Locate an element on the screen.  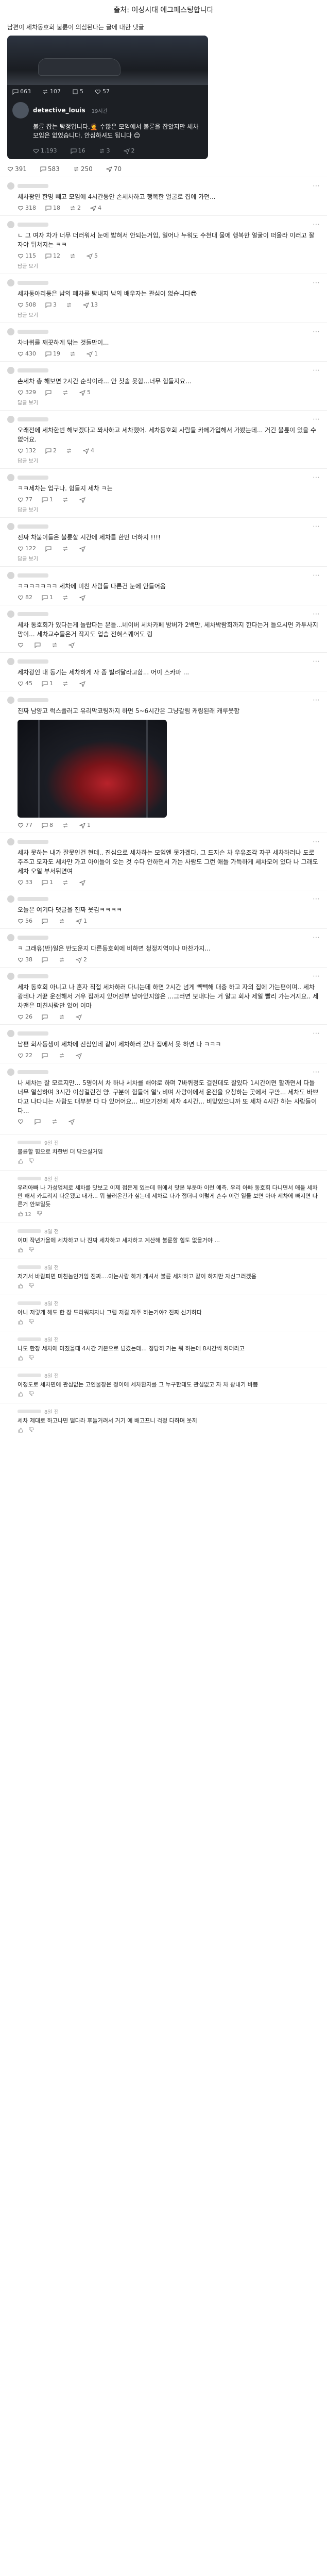
upvote-button: 12 is located at coordinates (24, 1214).